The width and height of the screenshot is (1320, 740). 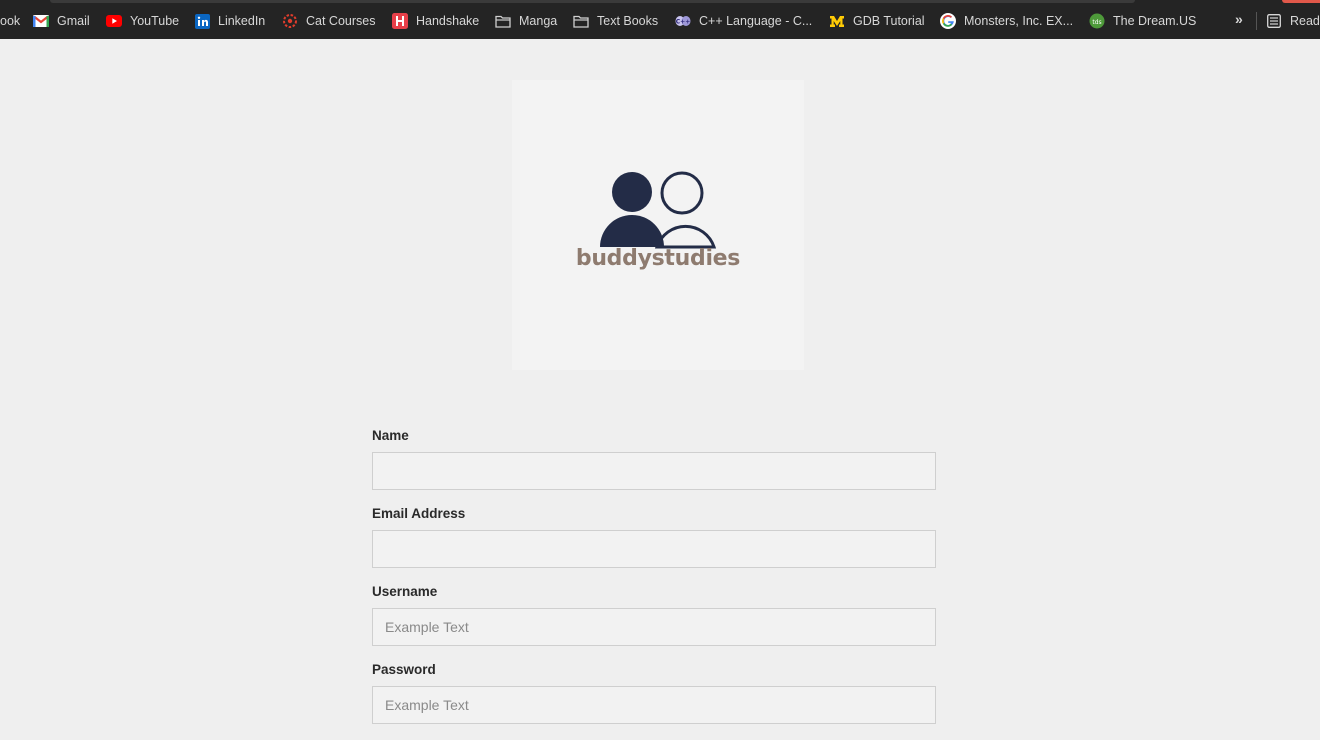 I want to click on brand-name: buddystudies, so click(x=658, y=258).